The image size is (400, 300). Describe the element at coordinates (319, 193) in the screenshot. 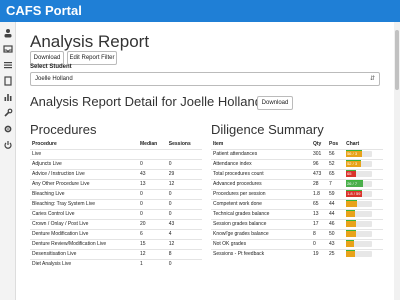

I see `table-cell: 1.8` at that location.